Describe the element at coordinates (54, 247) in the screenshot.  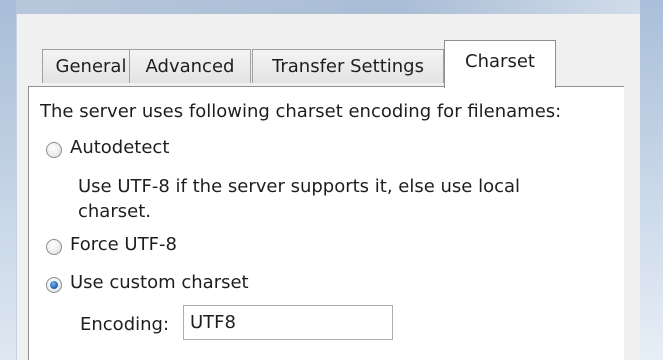
I see `radio-force-utf8` at that location.